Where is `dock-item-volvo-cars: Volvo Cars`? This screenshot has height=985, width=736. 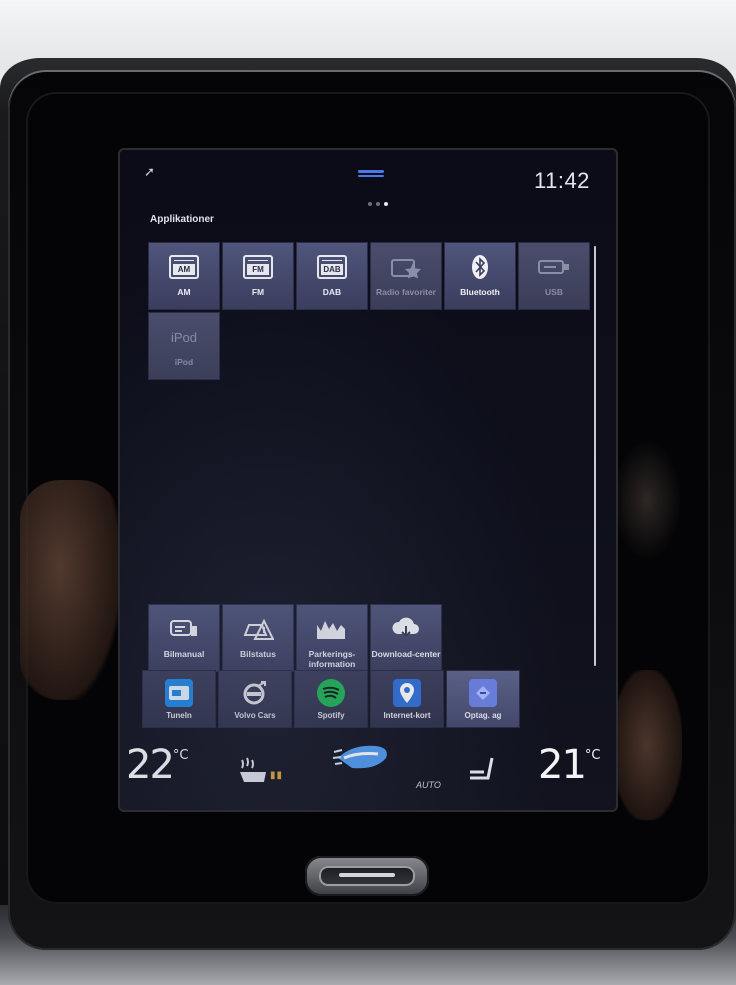
dock-item-volvo-cars: Volvo Cars is located at coordinates (255, 699).